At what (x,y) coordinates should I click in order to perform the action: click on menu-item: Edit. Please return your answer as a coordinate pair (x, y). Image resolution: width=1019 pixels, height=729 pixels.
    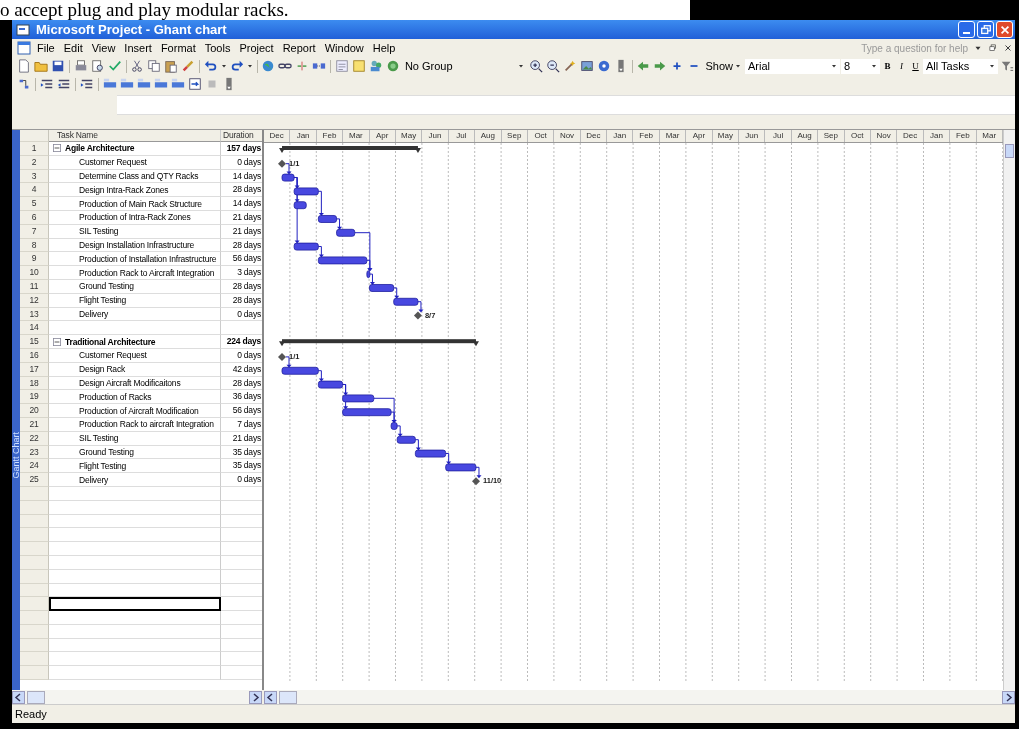
    Looking at the image, I should click on (73, 48).